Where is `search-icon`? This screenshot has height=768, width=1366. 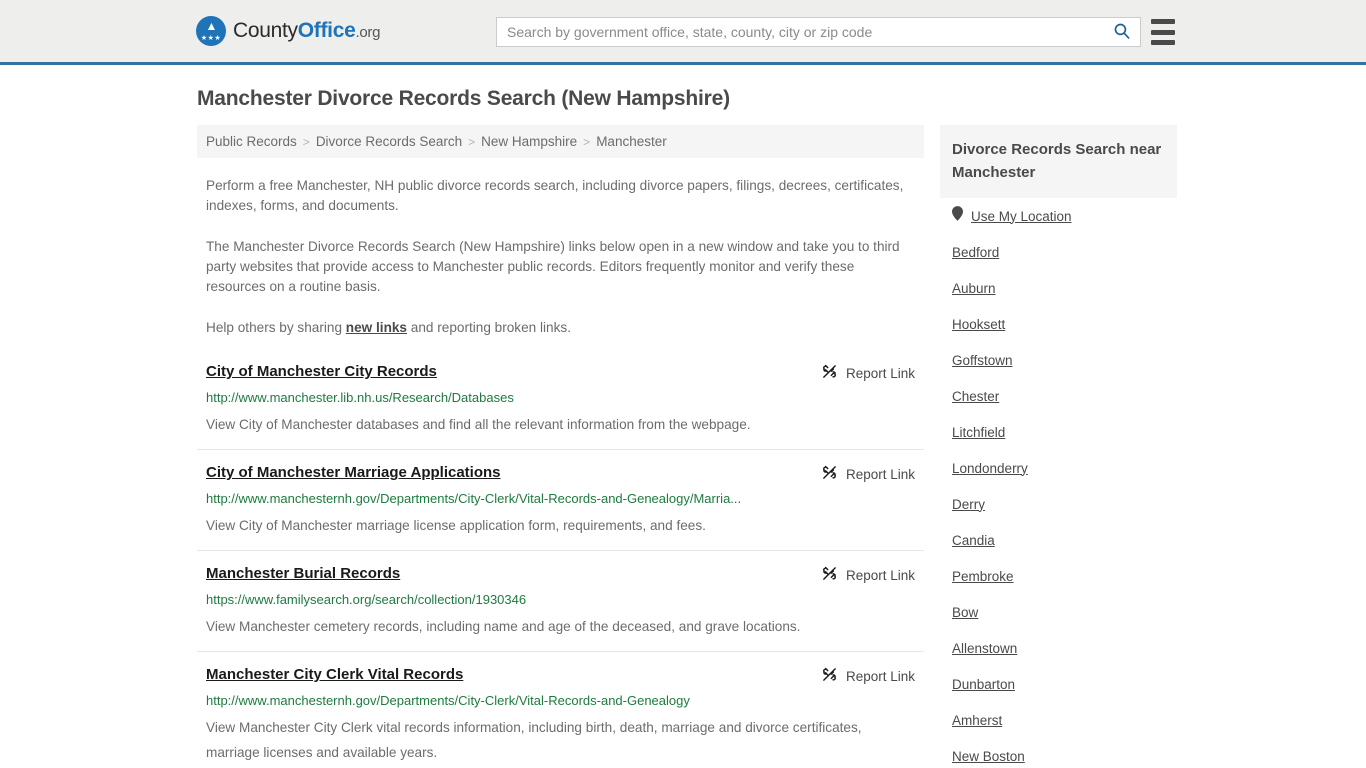
search-icon is located at coordinates (1121, 32).